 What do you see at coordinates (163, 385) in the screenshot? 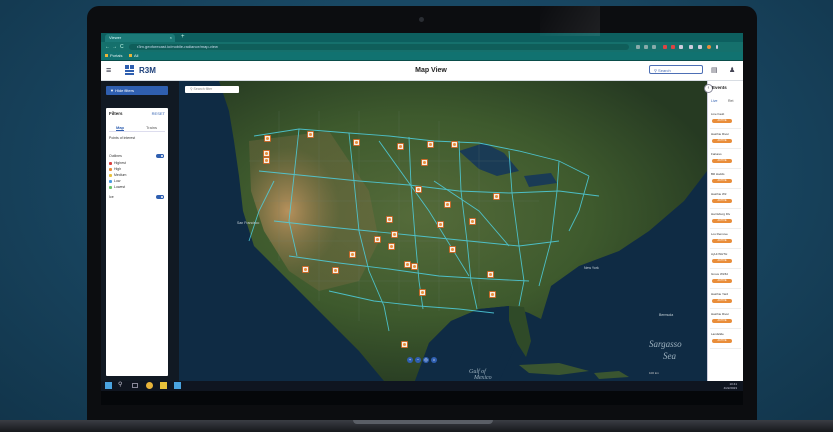
I see `file-explorer-icon` at bounding box center [163, 385].